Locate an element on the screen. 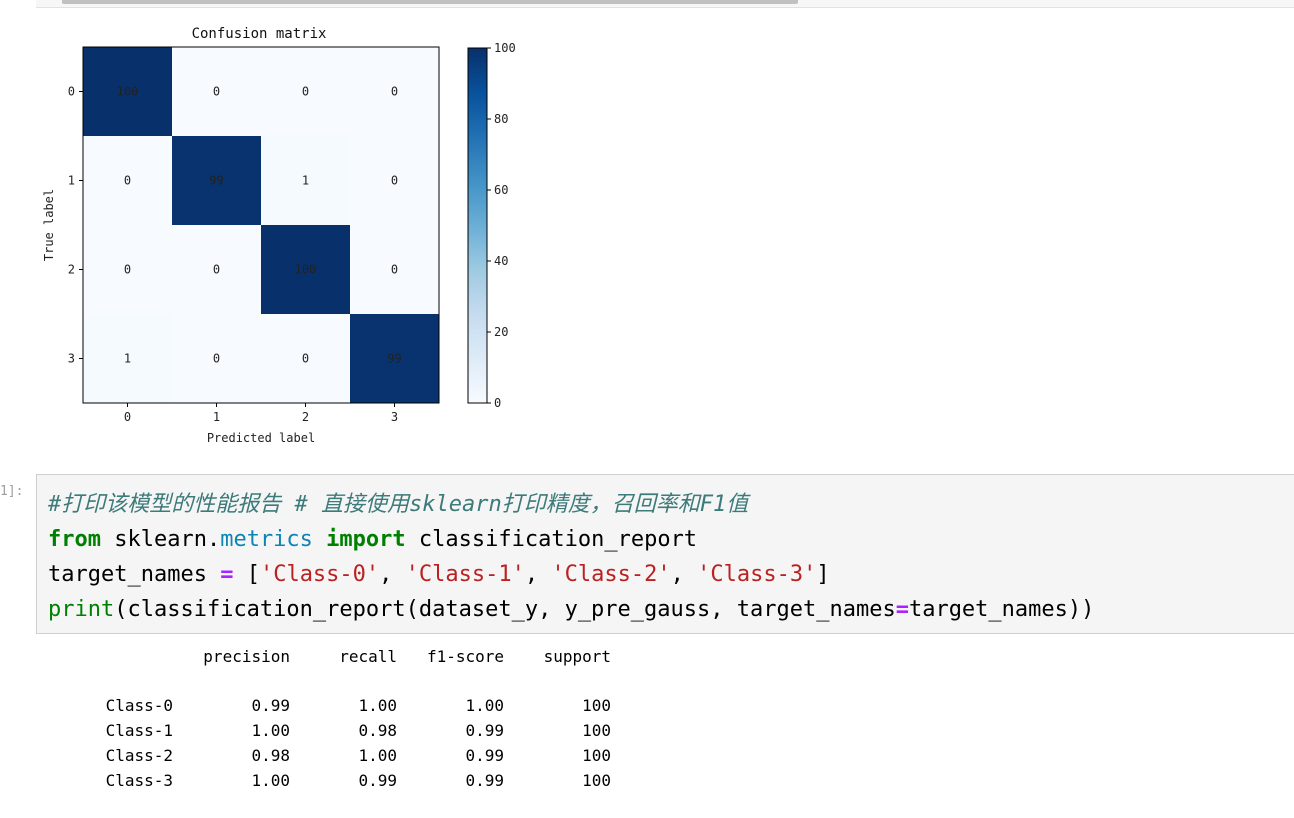 The width and height of the screenshot is (1294, 818). colorbar-tick-label: 100 is located at coordinates (505, 48).